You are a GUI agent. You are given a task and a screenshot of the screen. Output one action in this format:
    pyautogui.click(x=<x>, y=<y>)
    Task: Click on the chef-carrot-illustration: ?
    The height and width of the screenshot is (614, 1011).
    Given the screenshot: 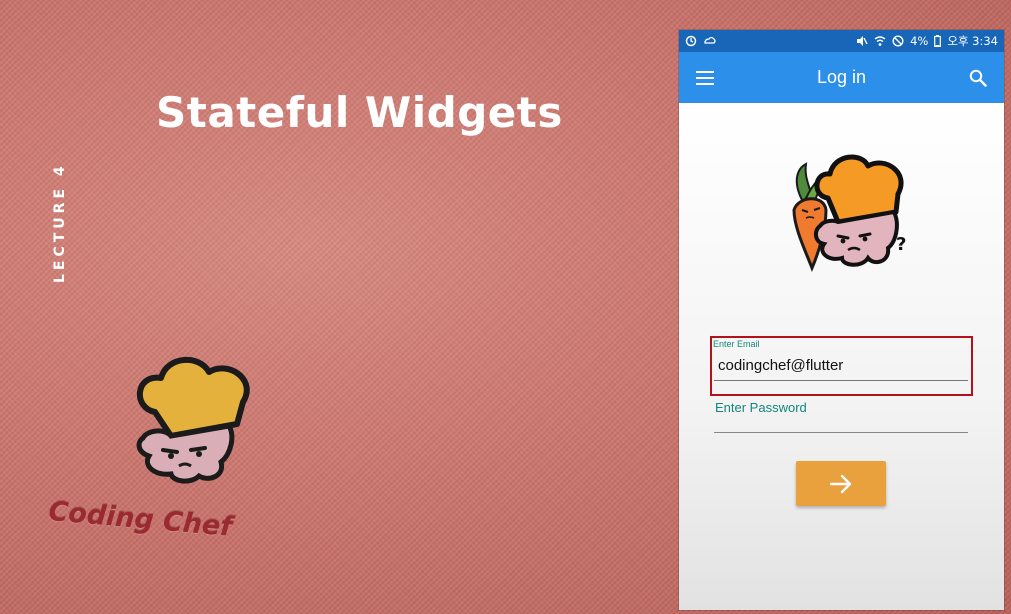 What is the action you would take?
    pyautogui.click(x=849, y=213)
    